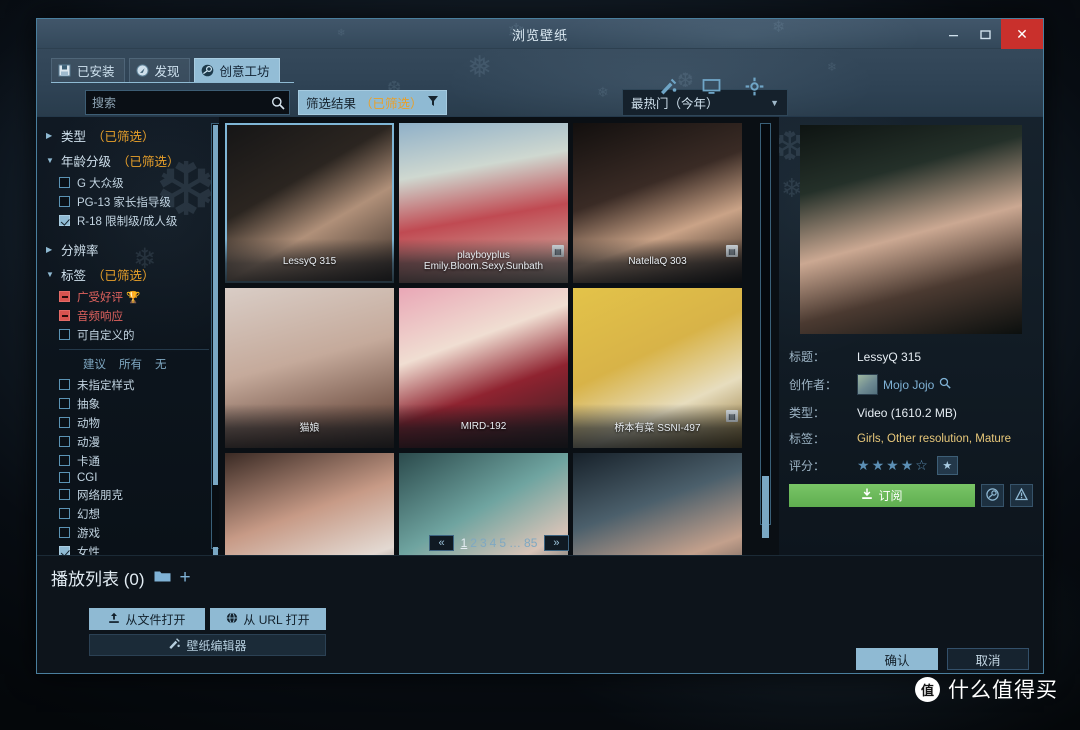 The width and height of the screenshot is (1080, 730). What do you see at coordinates (309, 261) in the screenshot?
I see `wallpaper-caption: LessyQ 315` at bounding box center [309, 261].